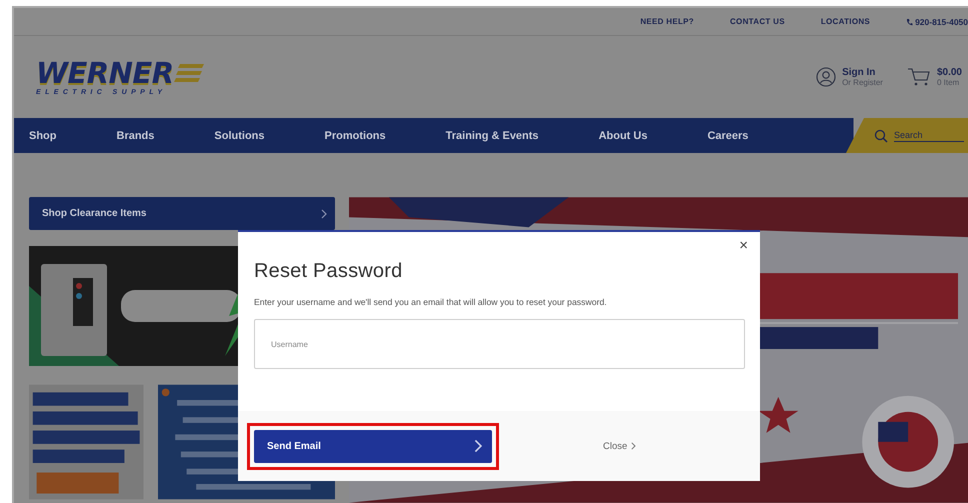 The width and height of the screenshot is (968, 503). I want to click on logo-wordmark: WERNER, so click(105, 73).